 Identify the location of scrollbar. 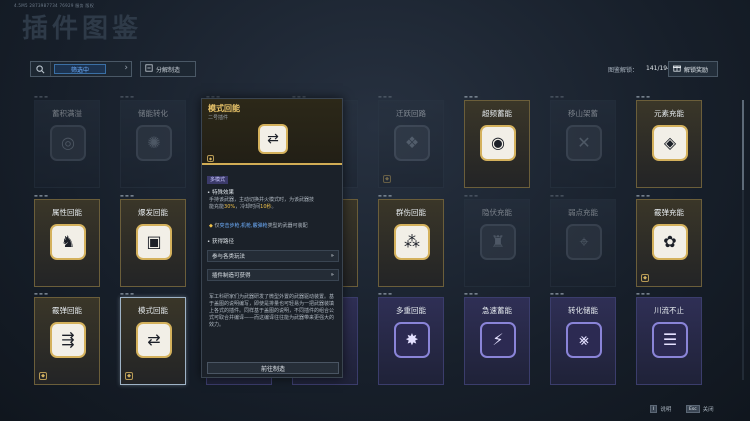
(743, 240).